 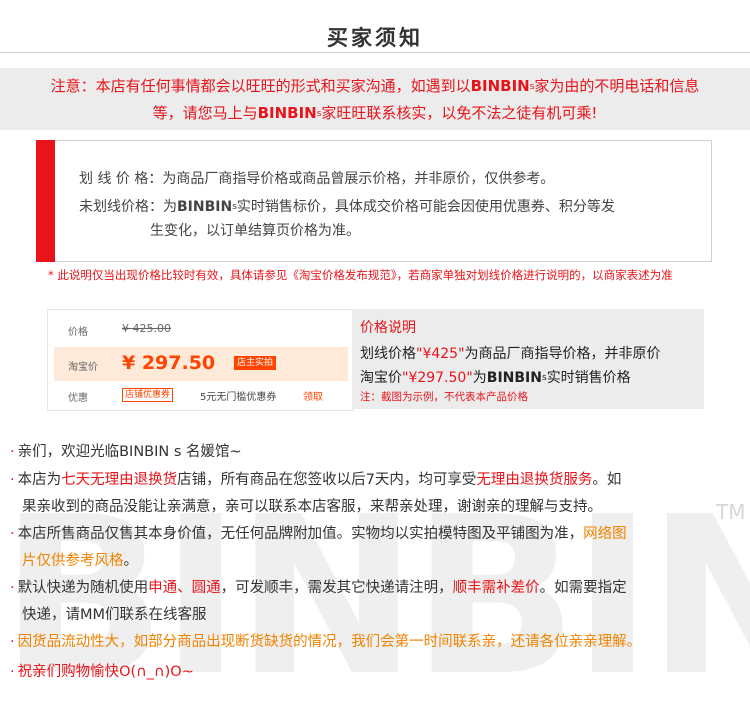 I want to click on strike-price: ¥ 425.00, so click(x=146, y=328).